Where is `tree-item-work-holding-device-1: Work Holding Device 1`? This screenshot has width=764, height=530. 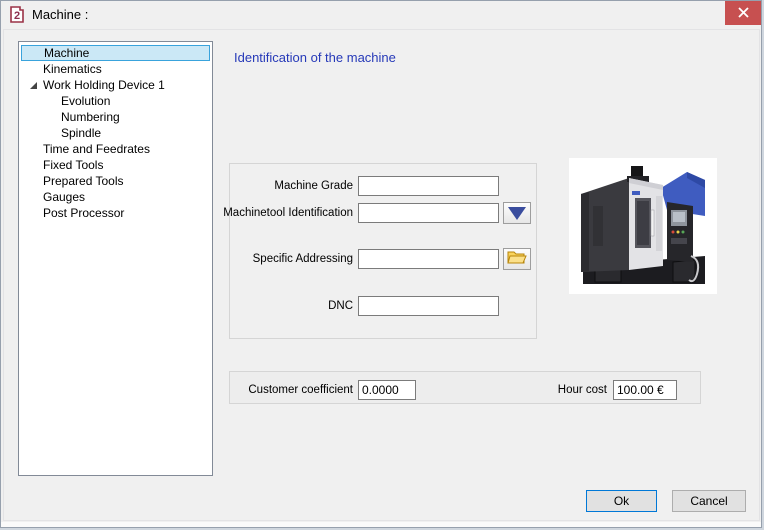
tree-item-work-holding-device-1: Work Holding Device 1 is located at coordinates (115, 85).